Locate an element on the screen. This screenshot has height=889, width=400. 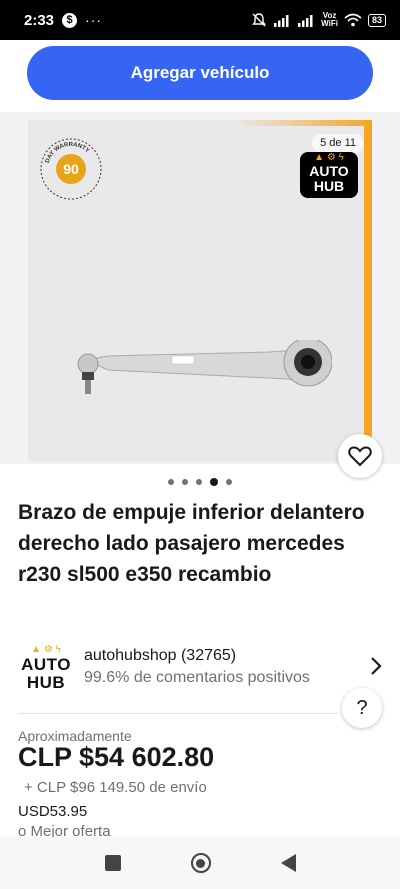
warranty-badge-icon: 90 DAY WARRANTY is located at coordinates (71, 169).